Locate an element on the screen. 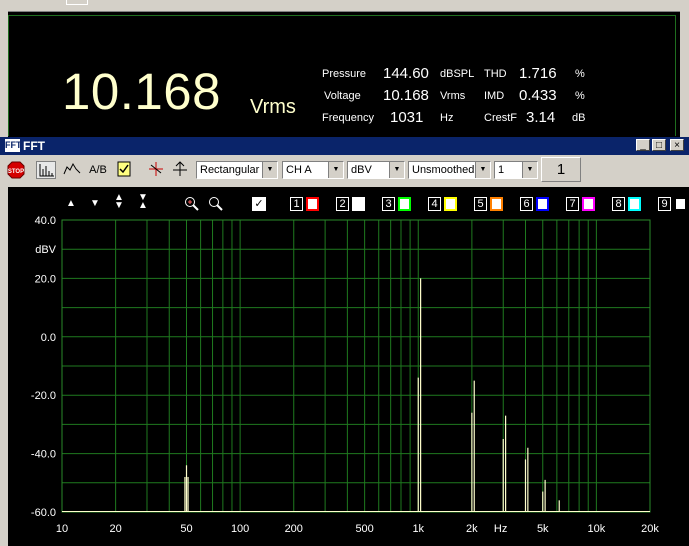  x-axis-label: Hz is located at coordinates (500, 529).